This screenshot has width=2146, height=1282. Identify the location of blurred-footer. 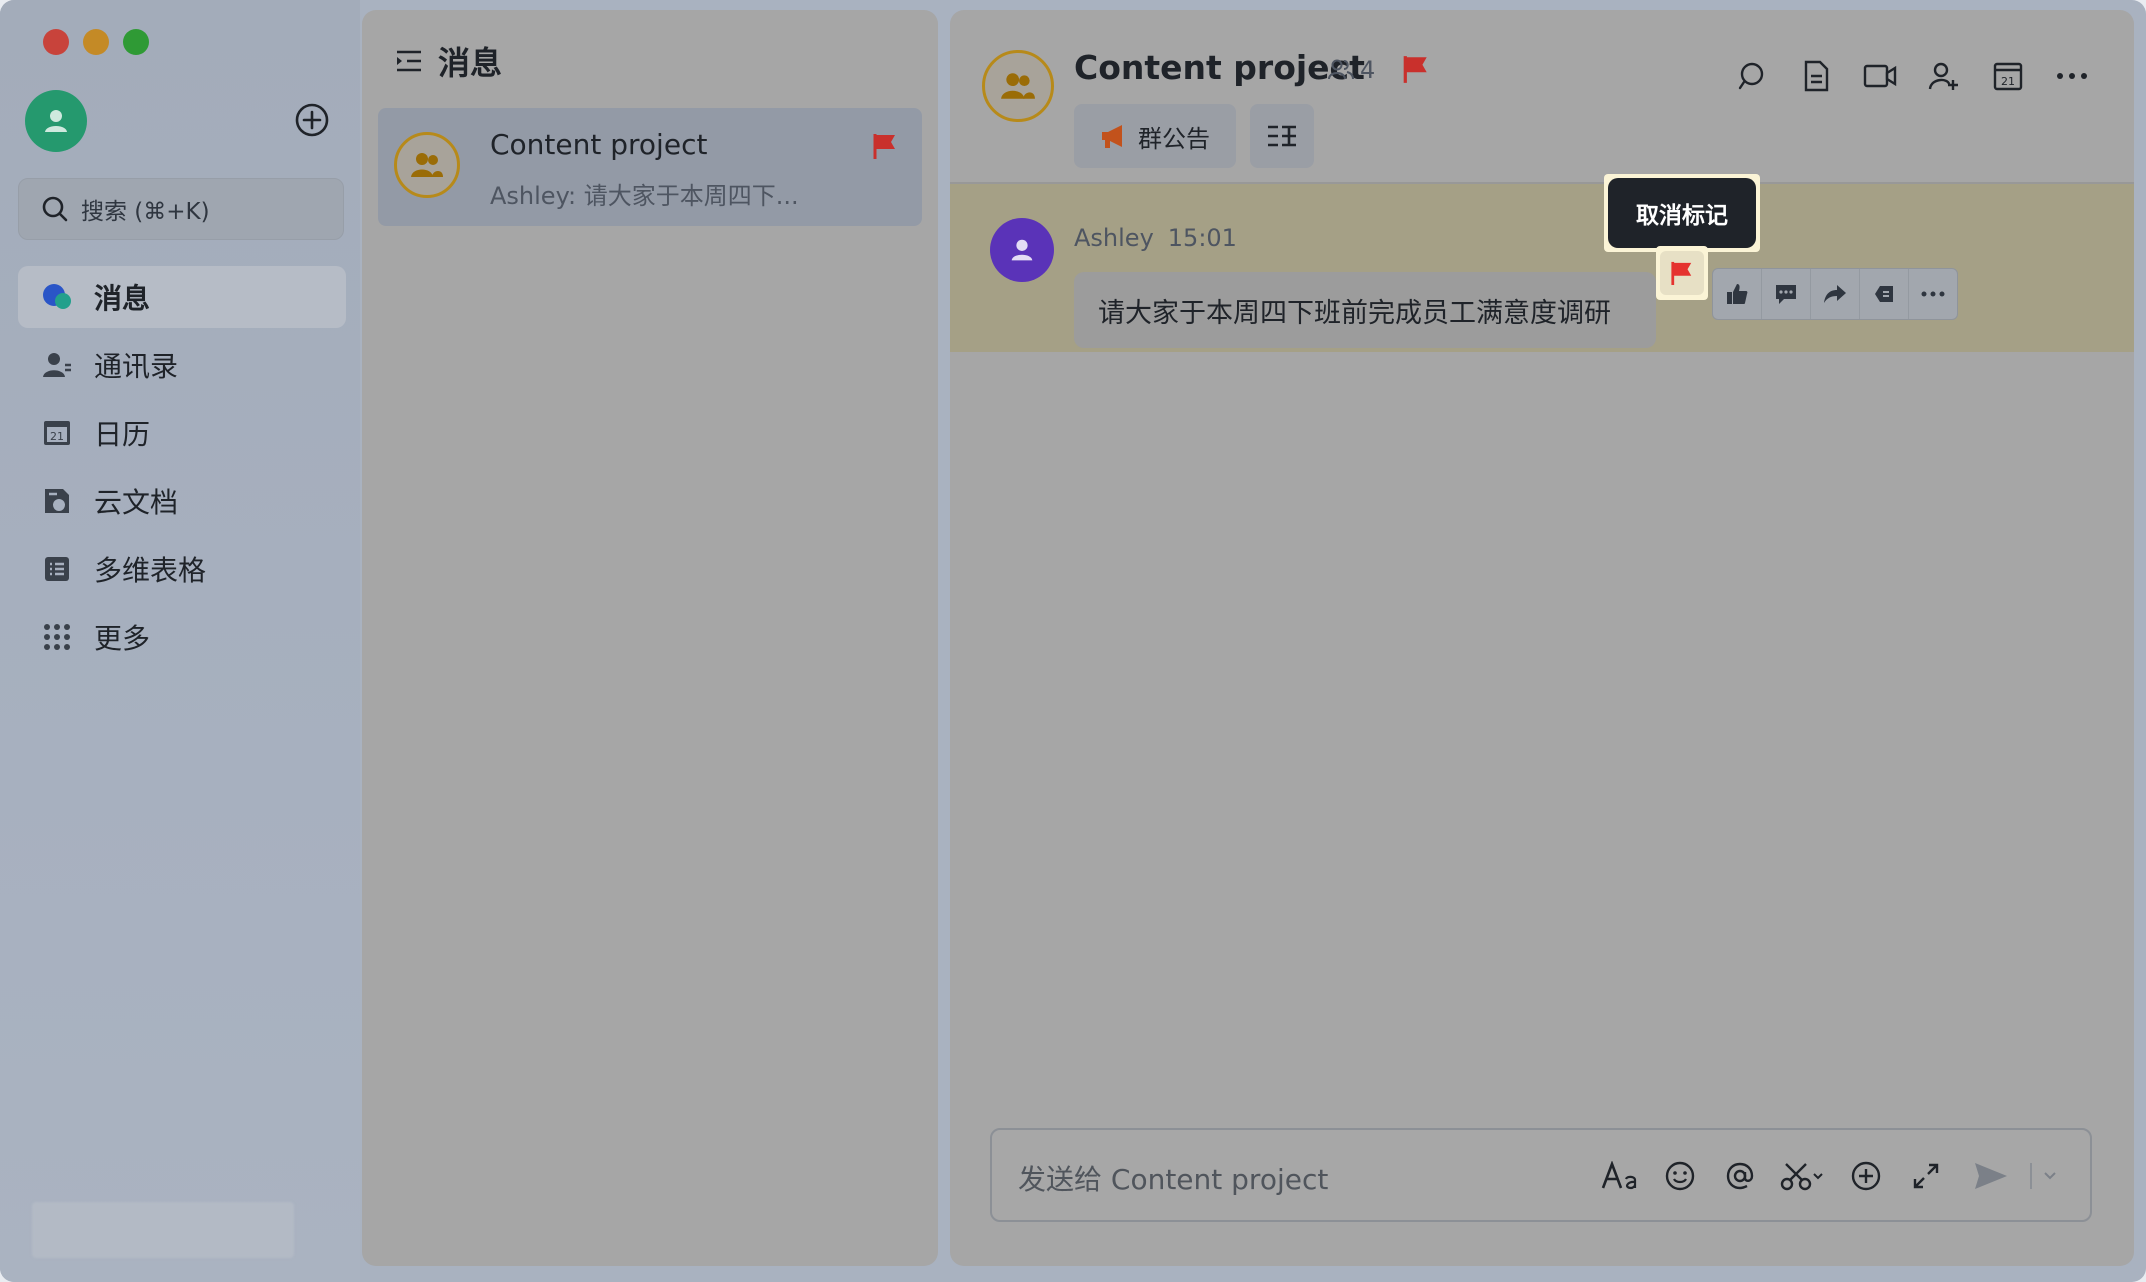
(163, 1230).